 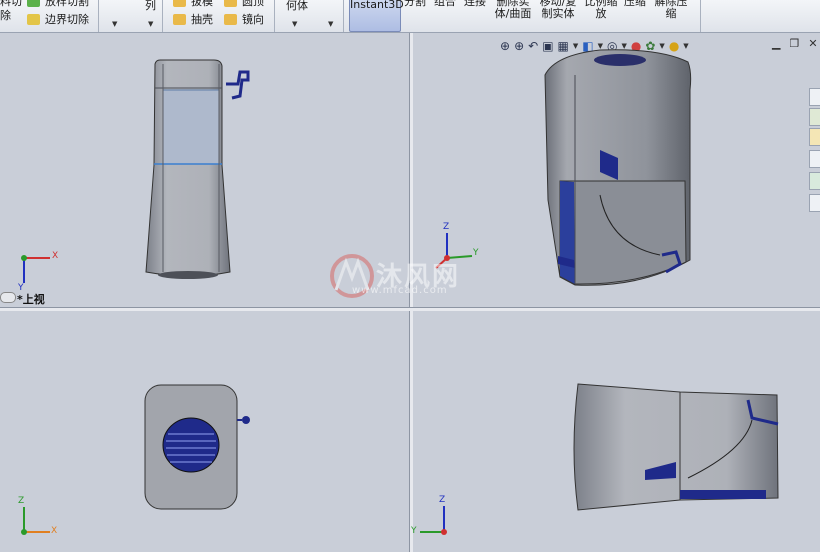 What do you see at coordinates (8, 297) in the screenshot?
I see `view-orientation-badge-icon` at bounding box center [8, 297].